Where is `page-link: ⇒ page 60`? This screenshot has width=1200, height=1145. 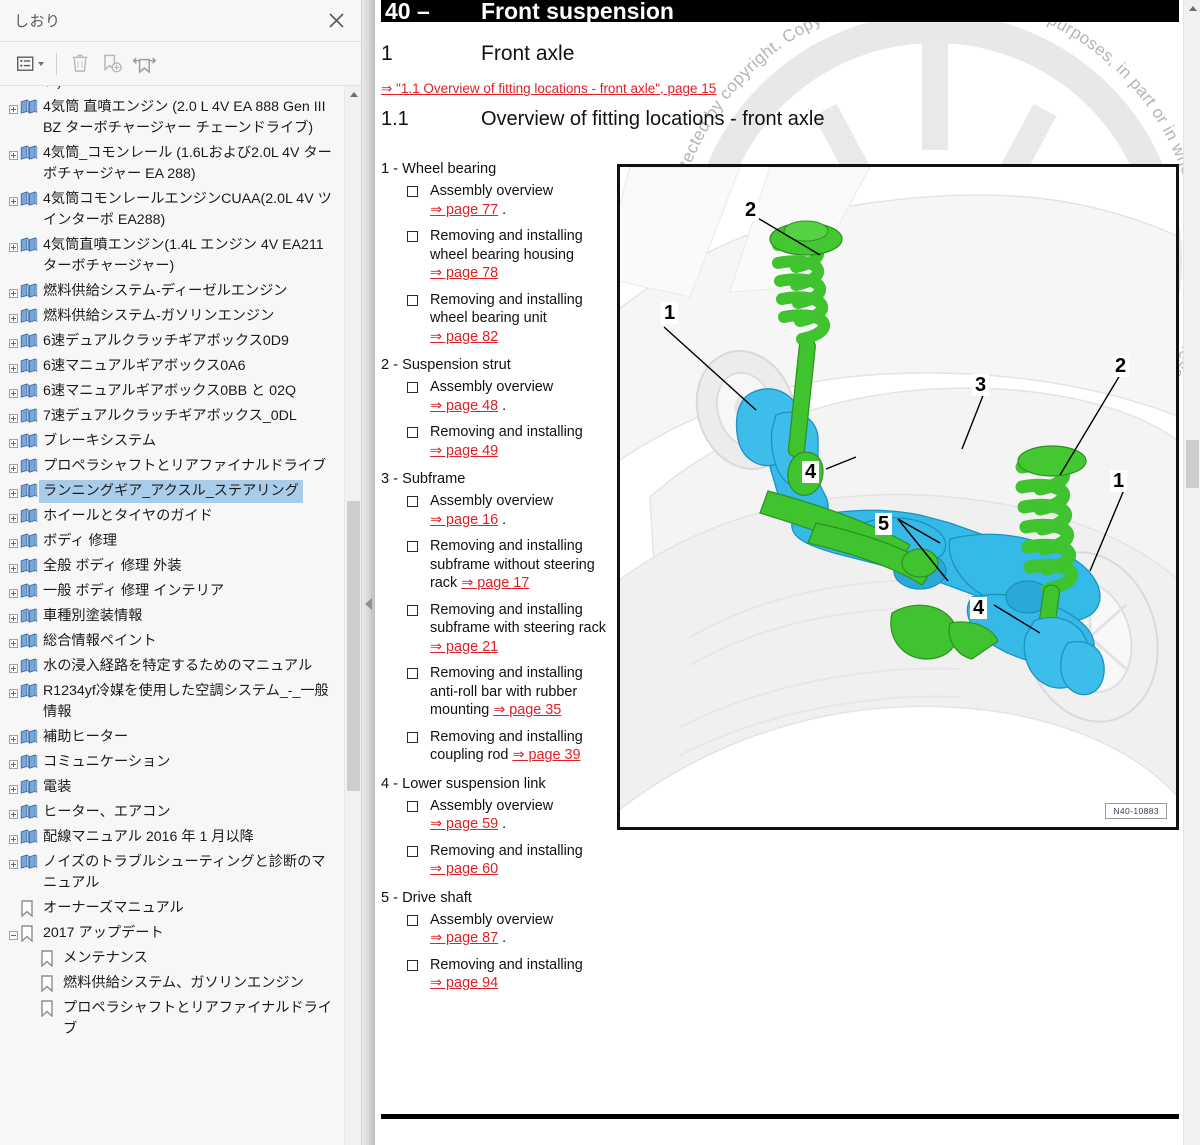
page-link: ⇒ page 60 is located at coordinates (464, 869).